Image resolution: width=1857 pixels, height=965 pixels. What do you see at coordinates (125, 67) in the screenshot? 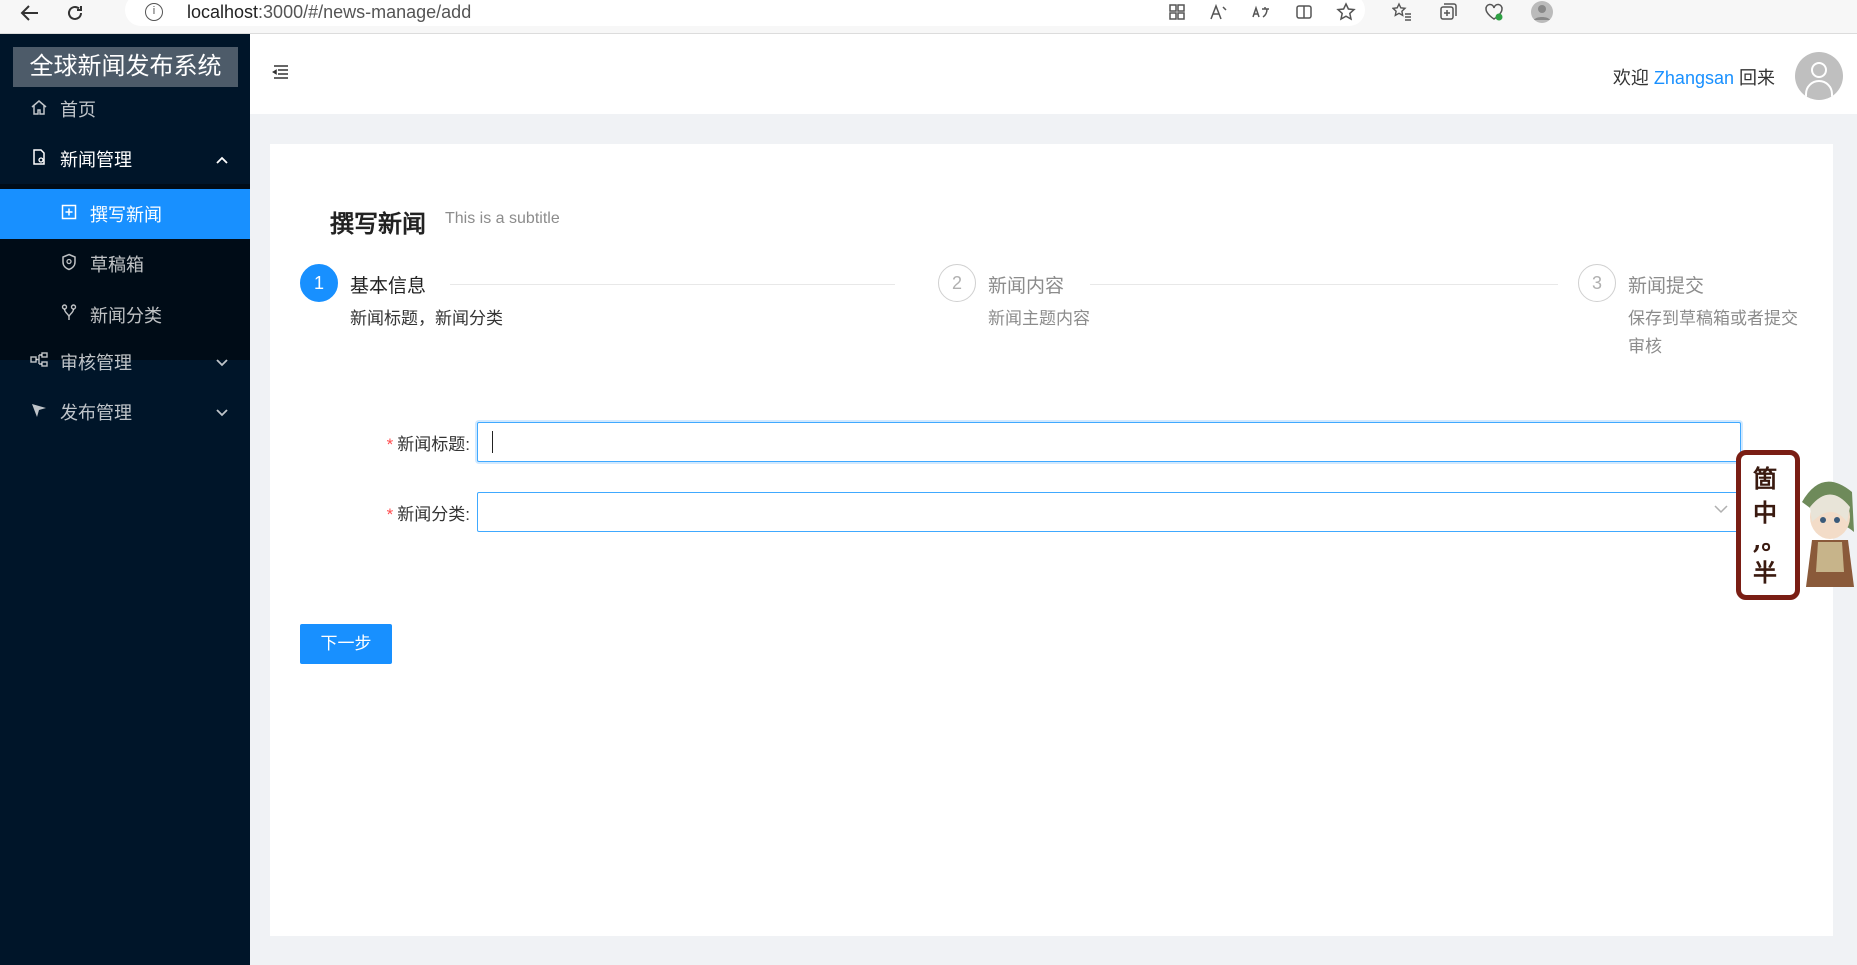
I see `app-logo: 全球新闻发布系统` at bounding box center [125, 67].